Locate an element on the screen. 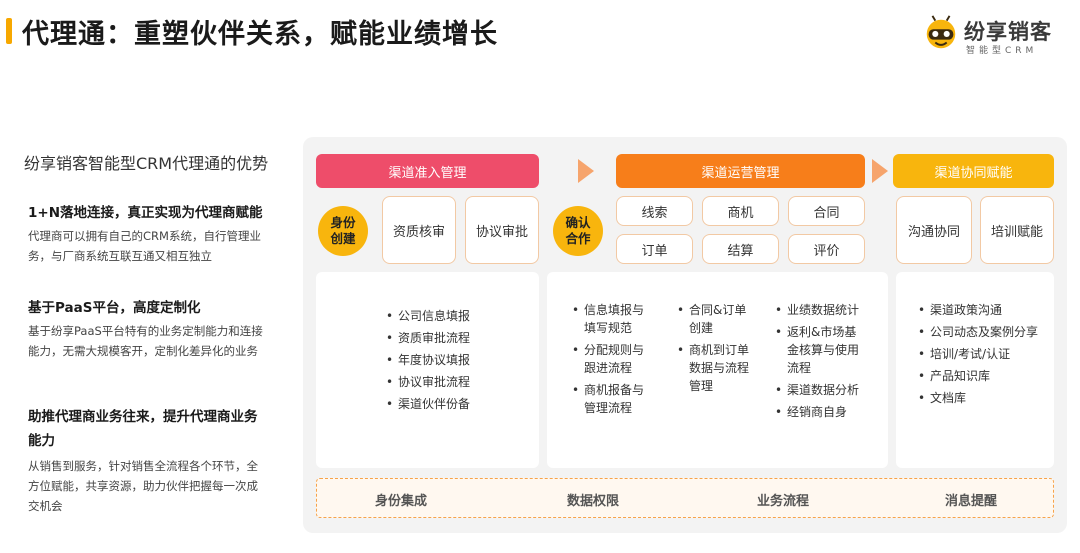 The height and width of the screenshot is (553, 1080). foundation-permission: 数据权限 is located at coordinates (593, 501).